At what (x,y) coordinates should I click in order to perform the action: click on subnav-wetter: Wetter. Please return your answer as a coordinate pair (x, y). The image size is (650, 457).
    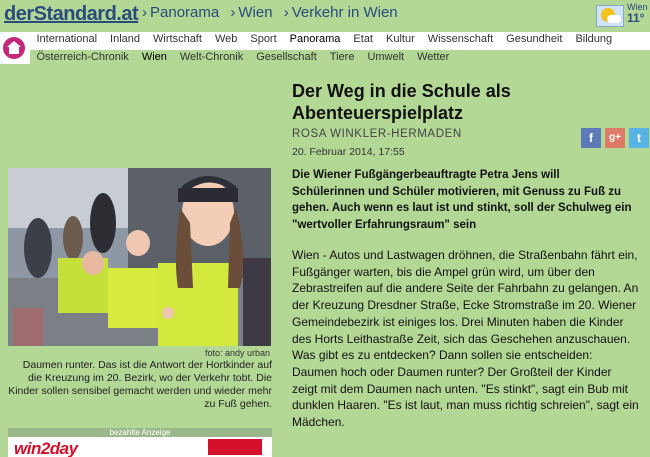
    Looking at the image, I should click on (433, 57).